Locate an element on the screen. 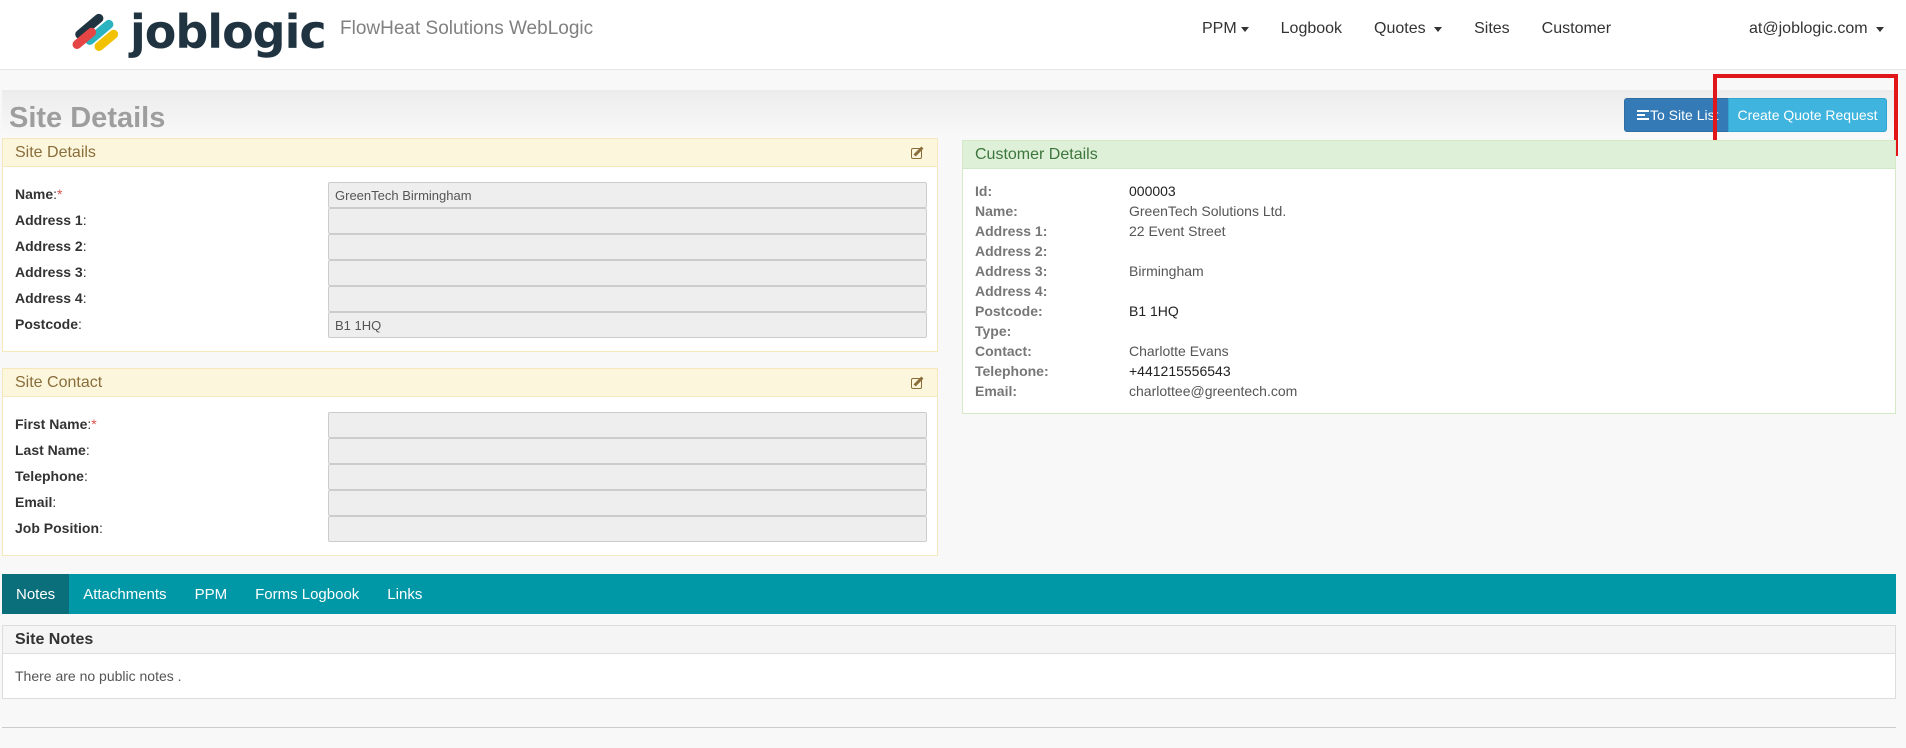 This screenshot has height=748, width=1906. form-row-last-name: Last Name: is located at coordinates (471, 451).